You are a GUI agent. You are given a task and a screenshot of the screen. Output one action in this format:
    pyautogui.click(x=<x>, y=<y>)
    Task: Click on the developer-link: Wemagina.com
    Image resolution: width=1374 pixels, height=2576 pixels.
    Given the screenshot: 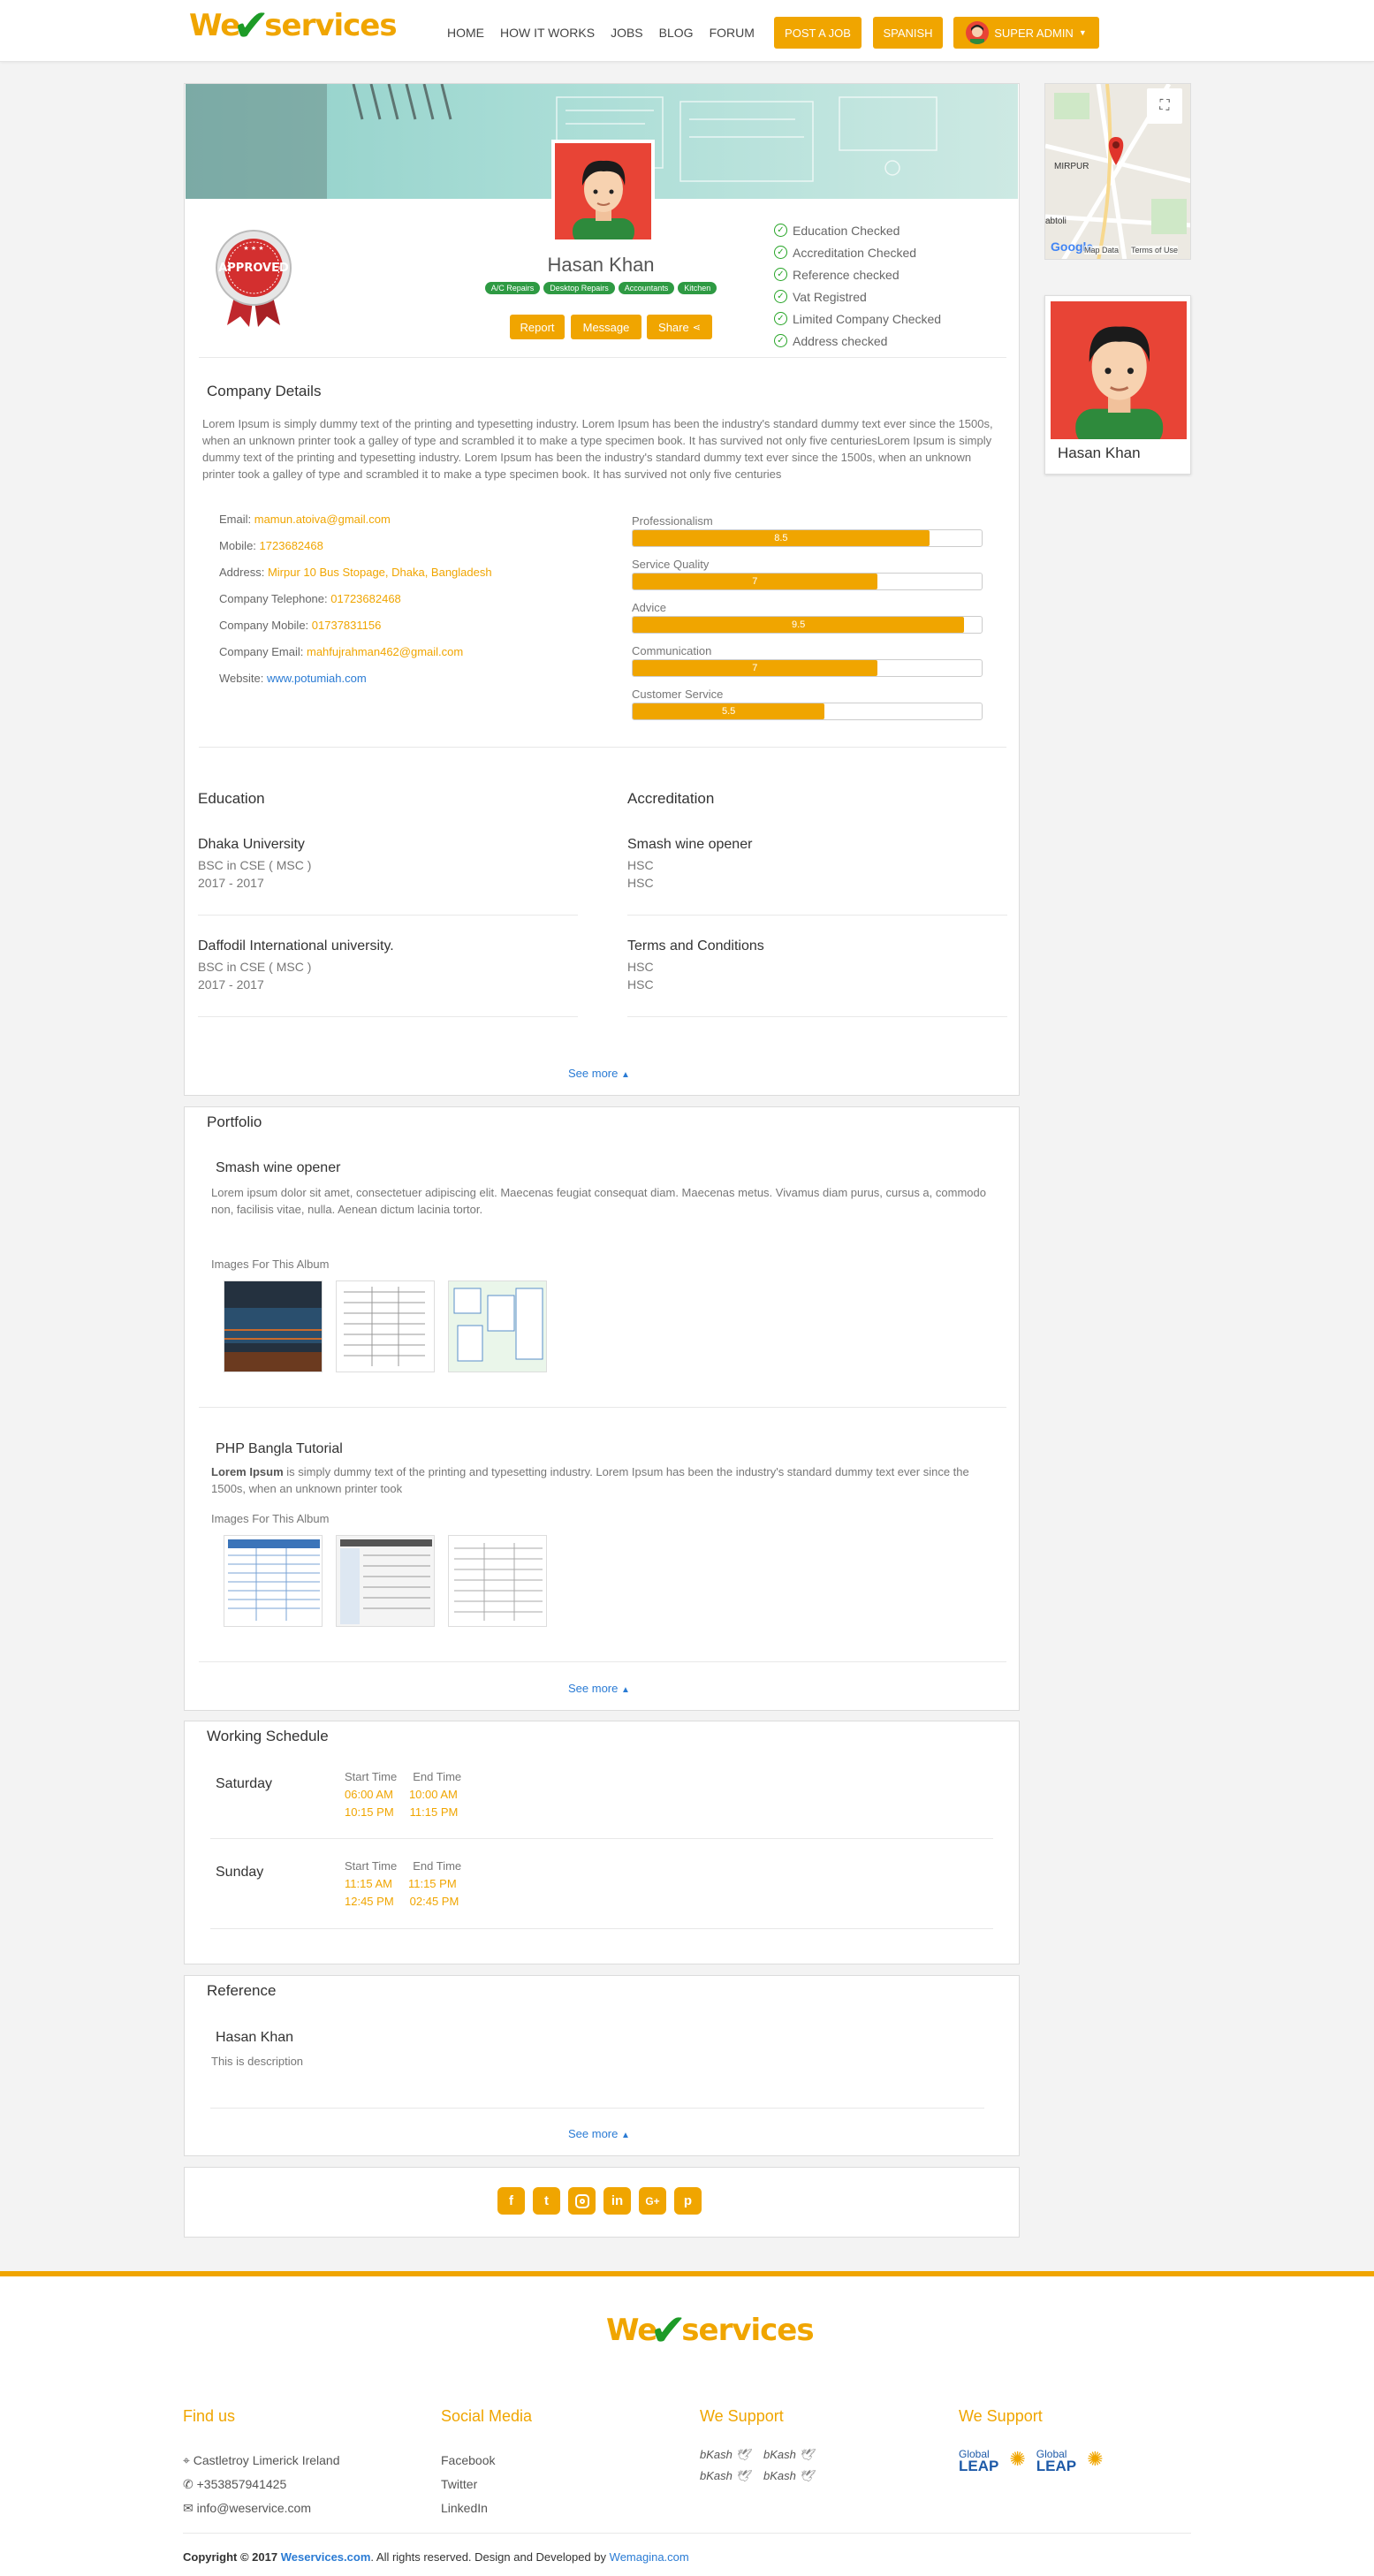 What is the action you would take?
    pyautogui.click(x=649, y=2557)
    